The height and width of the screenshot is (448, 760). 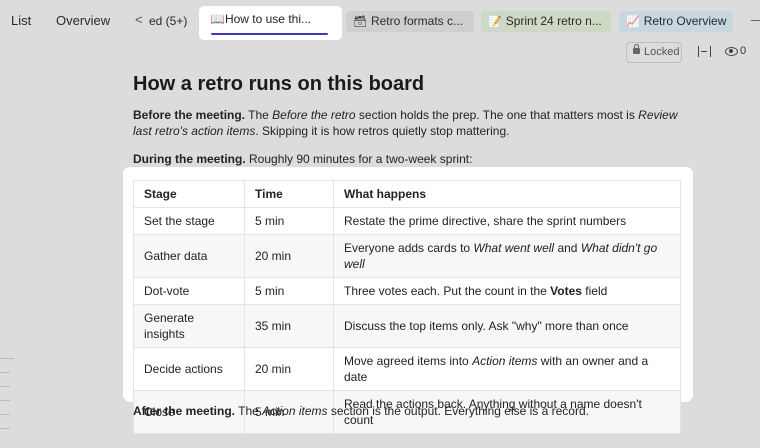 I want to click on table-header-row: Stage Time What happens, so click(x=407, y=194).